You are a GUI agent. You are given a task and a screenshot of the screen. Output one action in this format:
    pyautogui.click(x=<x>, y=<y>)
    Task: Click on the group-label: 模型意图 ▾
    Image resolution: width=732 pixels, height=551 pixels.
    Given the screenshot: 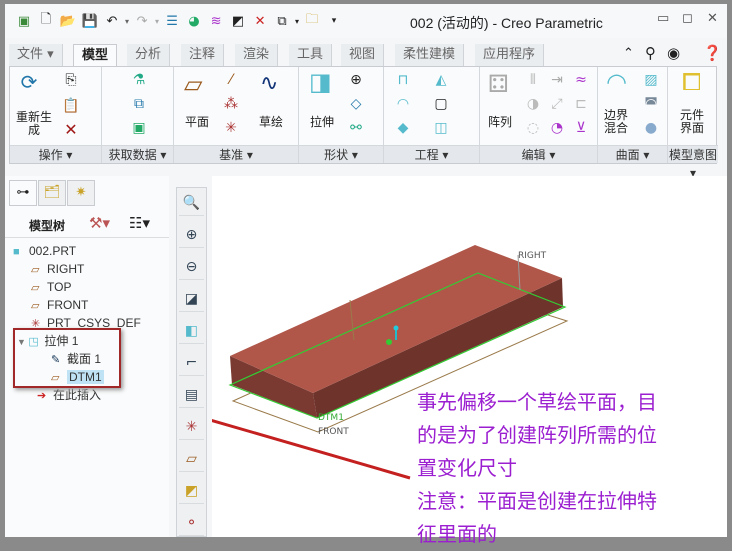 What is the action you would take?
    pyautogui.click(x=693, y=162)
    